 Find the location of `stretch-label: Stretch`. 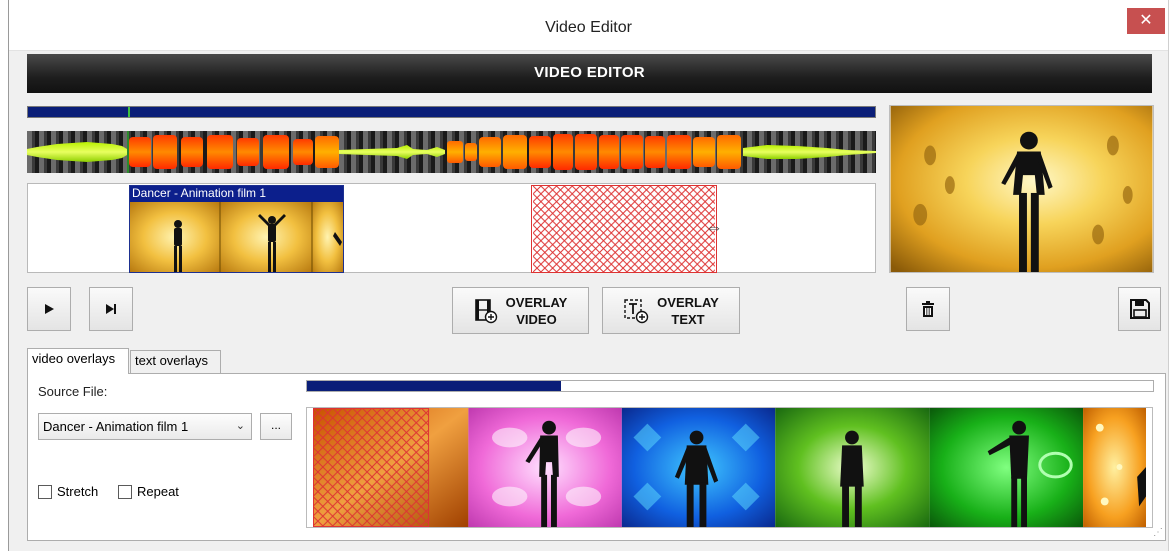

stretch-label: Stretch is located at coordinates (78, 491).